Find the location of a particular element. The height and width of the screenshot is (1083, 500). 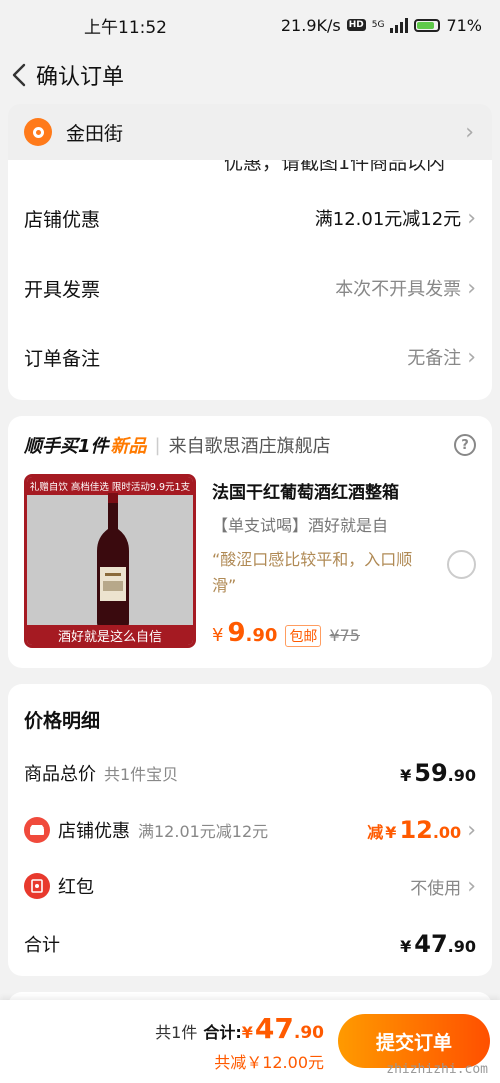

product-review-quote: “酸涩口感比较平和，入口顺滑” is located at coordinates (312, 572).